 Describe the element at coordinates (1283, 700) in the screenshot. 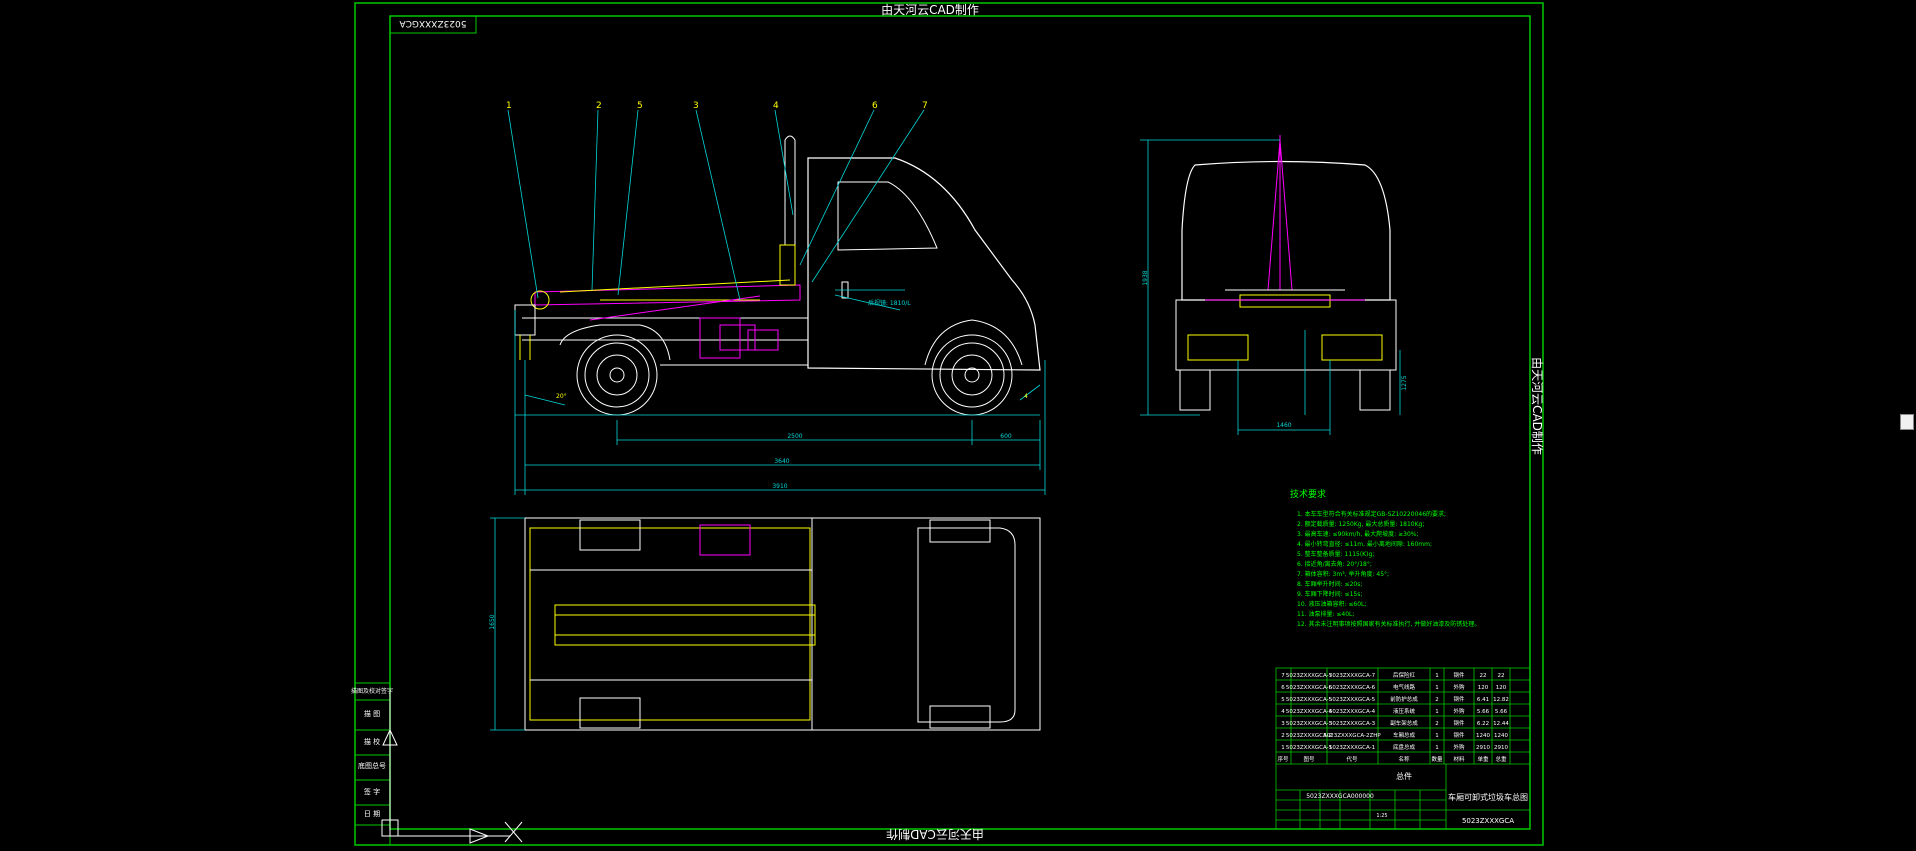

I see `table-cell: 5` at that location.